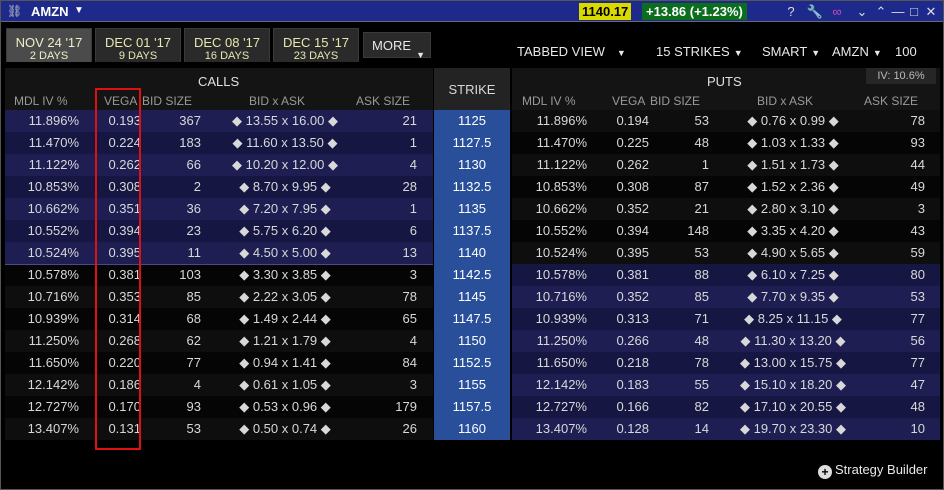  What do you see at coordinates (793, 165) in the screenshot?
I see `put-bid-ask-cell: ◆ 1.51 x 1.73 ◆` at bounding box center [793, 165].